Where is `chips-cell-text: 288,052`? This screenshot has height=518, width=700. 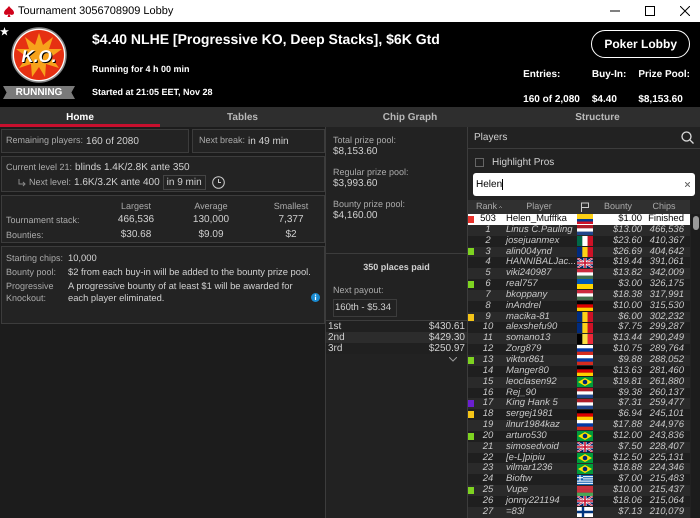
chips-cell-text: 288,052 is located at coordinates (666, 360).